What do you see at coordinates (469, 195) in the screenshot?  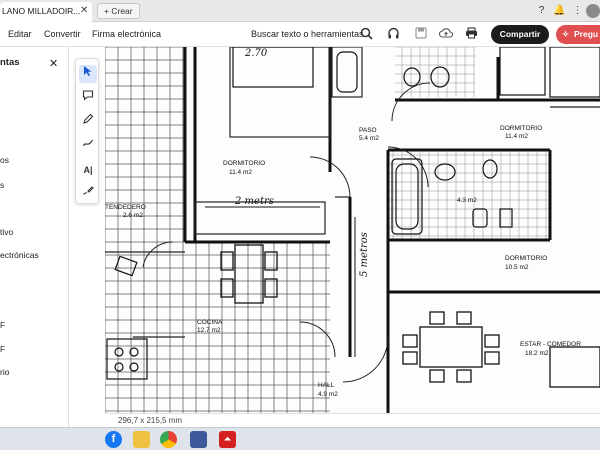 I see `bathroom-tile-area` at bounding box center [469, 195].